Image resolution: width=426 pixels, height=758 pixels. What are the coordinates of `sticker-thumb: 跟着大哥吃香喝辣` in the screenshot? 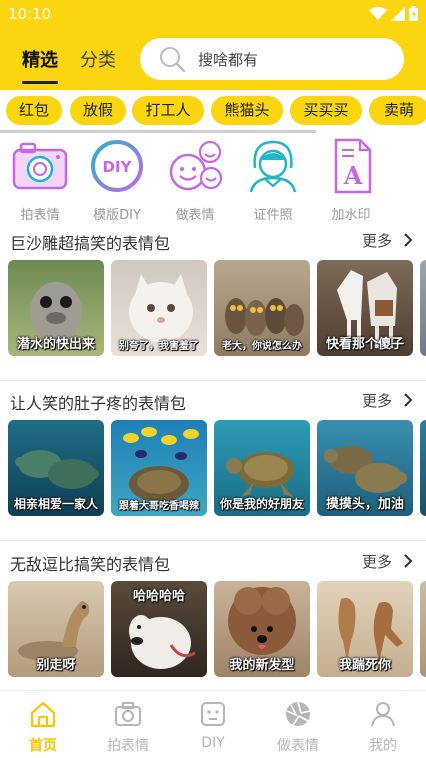 It's located at (159, 468).